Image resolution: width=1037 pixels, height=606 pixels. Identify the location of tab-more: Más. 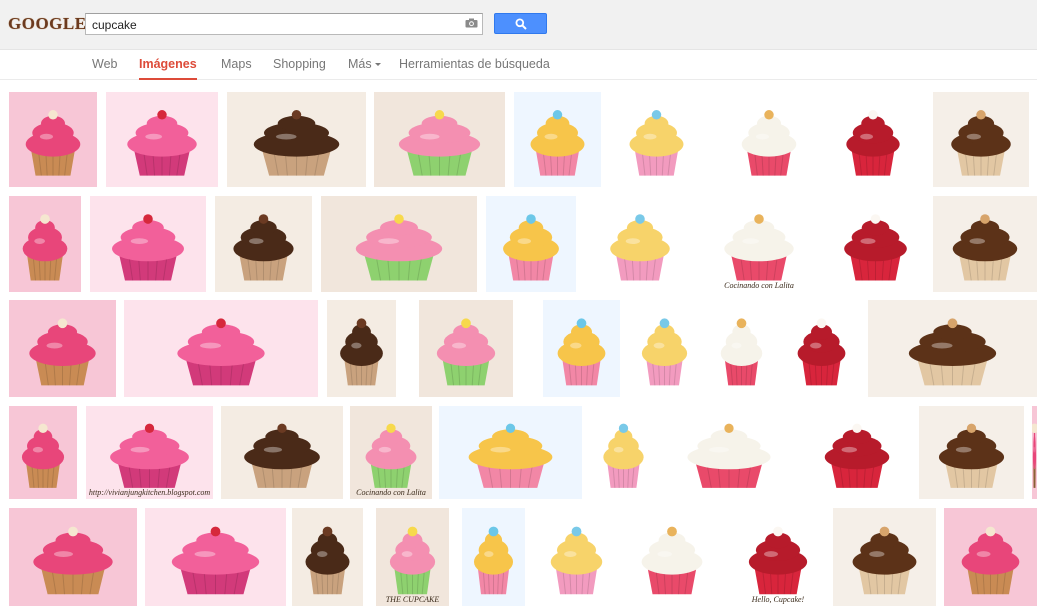
(364, 65).